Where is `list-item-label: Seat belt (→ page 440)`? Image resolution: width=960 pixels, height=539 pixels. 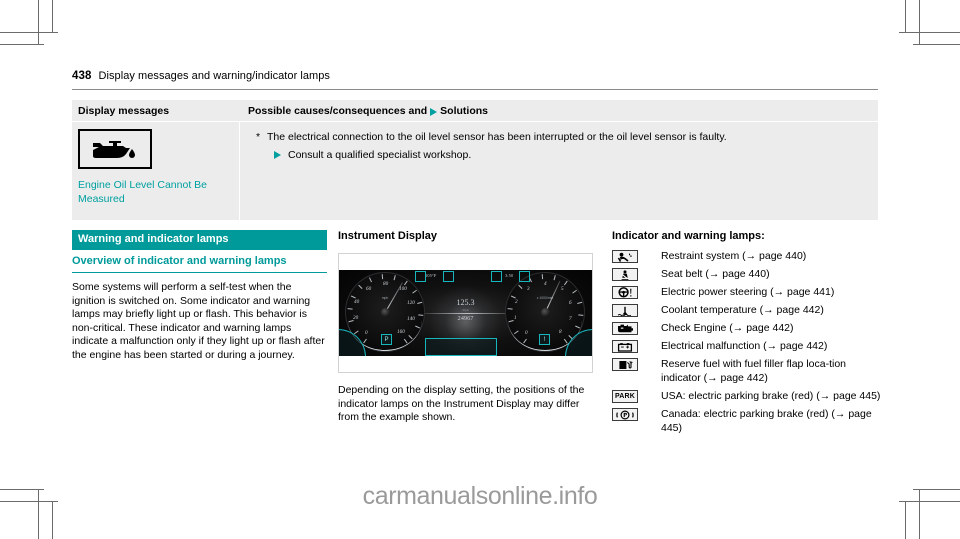
list-item-label: Seat belt (→ page 440) is located at coordinates (715, 274).